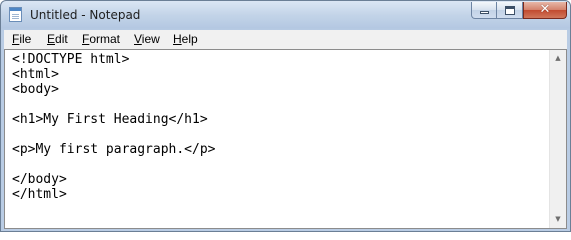 This screenshot has width=571, height=240. Describe the element at coordinates (177, 39) in the screenshot. I see `menu-help-mnemonic: H` at that location.